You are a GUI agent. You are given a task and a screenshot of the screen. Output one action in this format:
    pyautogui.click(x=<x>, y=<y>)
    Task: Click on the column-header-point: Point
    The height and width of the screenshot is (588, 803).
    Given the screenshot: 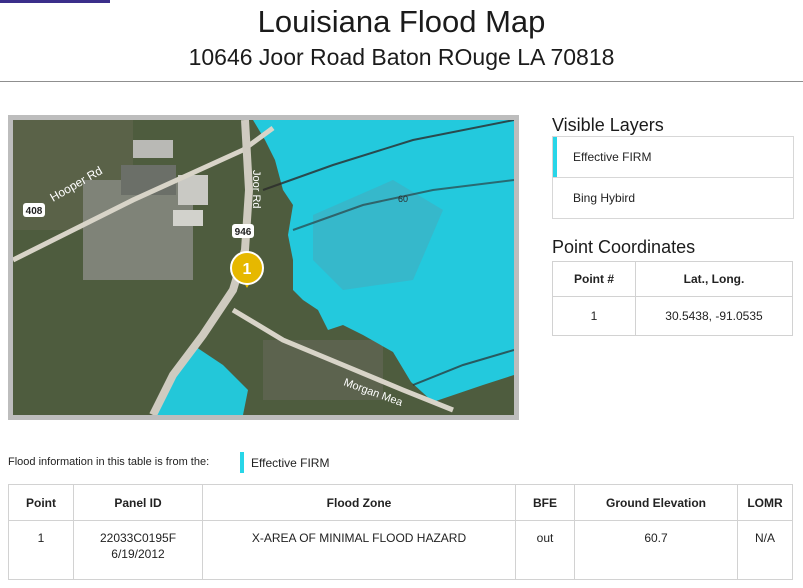 What is the action you would take?
    pyautogui.click(x=41, y=502)
    